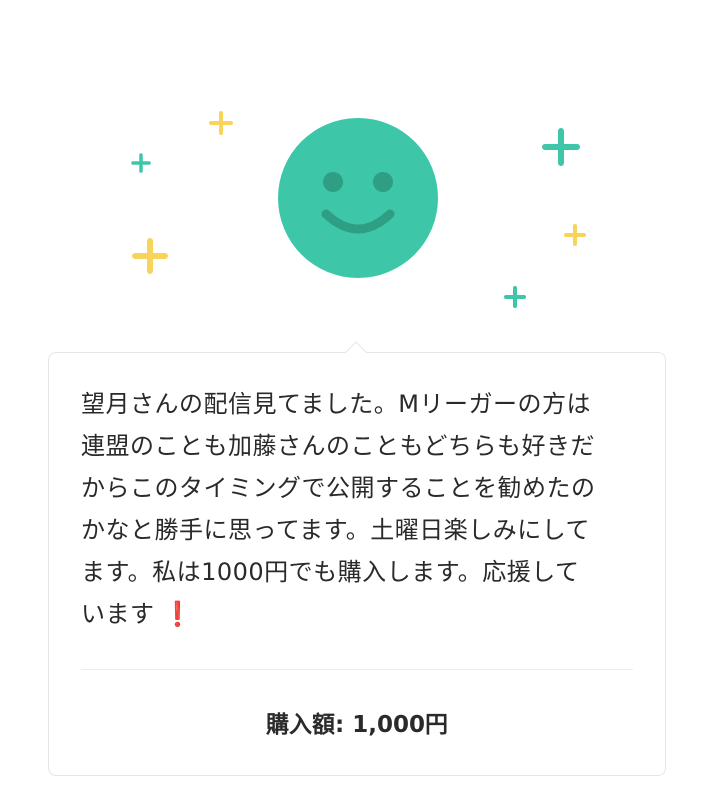  What do you see at coordinates (118, 614) in the screenshot?
I see `comment-line: います` at bounding box center [118, 614].